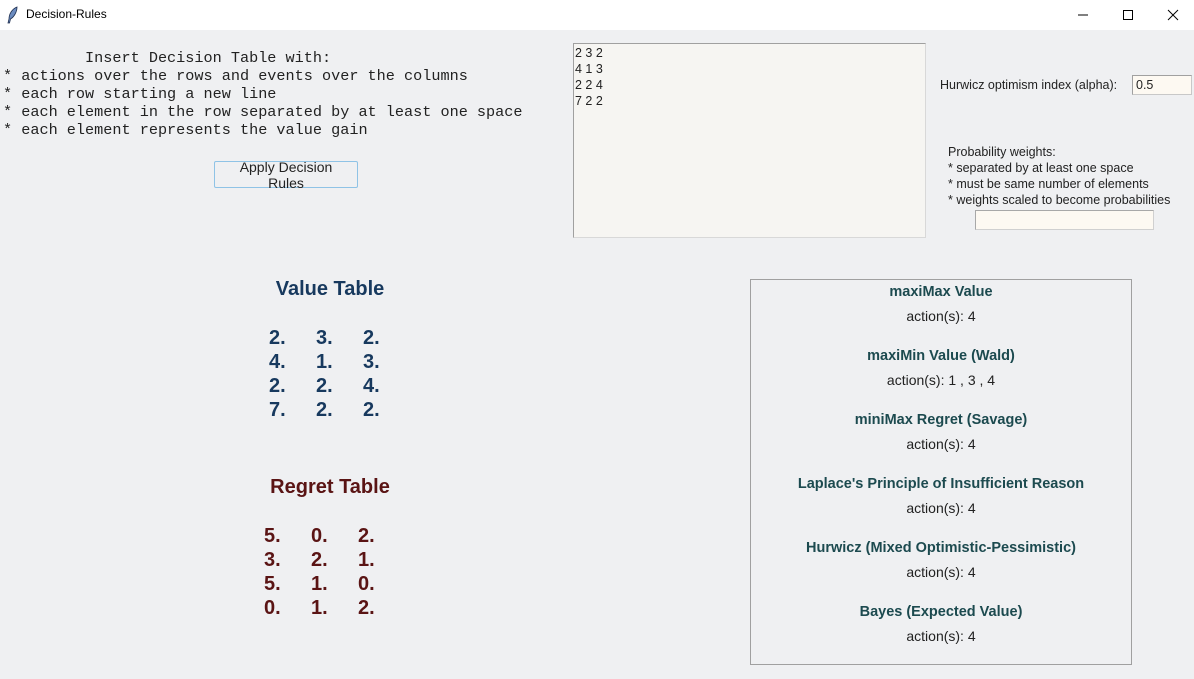 Image resolution: width=1194 pixels, height=679 pixels. I want to click on value-cell: 7., so click(277, 410).